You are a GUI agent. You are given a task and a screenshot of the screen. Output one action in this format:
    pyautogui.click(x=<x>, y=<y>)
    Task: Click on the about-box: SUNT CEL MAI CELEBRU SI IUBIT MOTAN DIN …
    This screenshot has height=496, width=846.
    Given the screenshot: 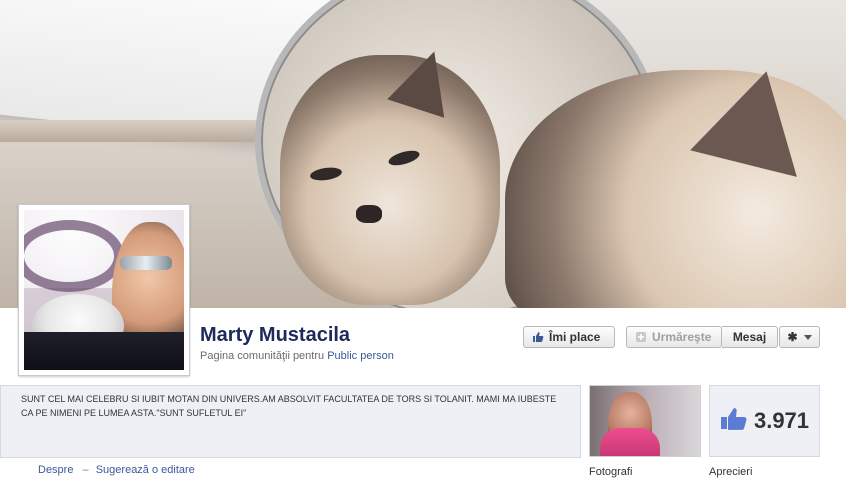 What is the action you would take?
    pyautogui.click(x=290, y=421)
    